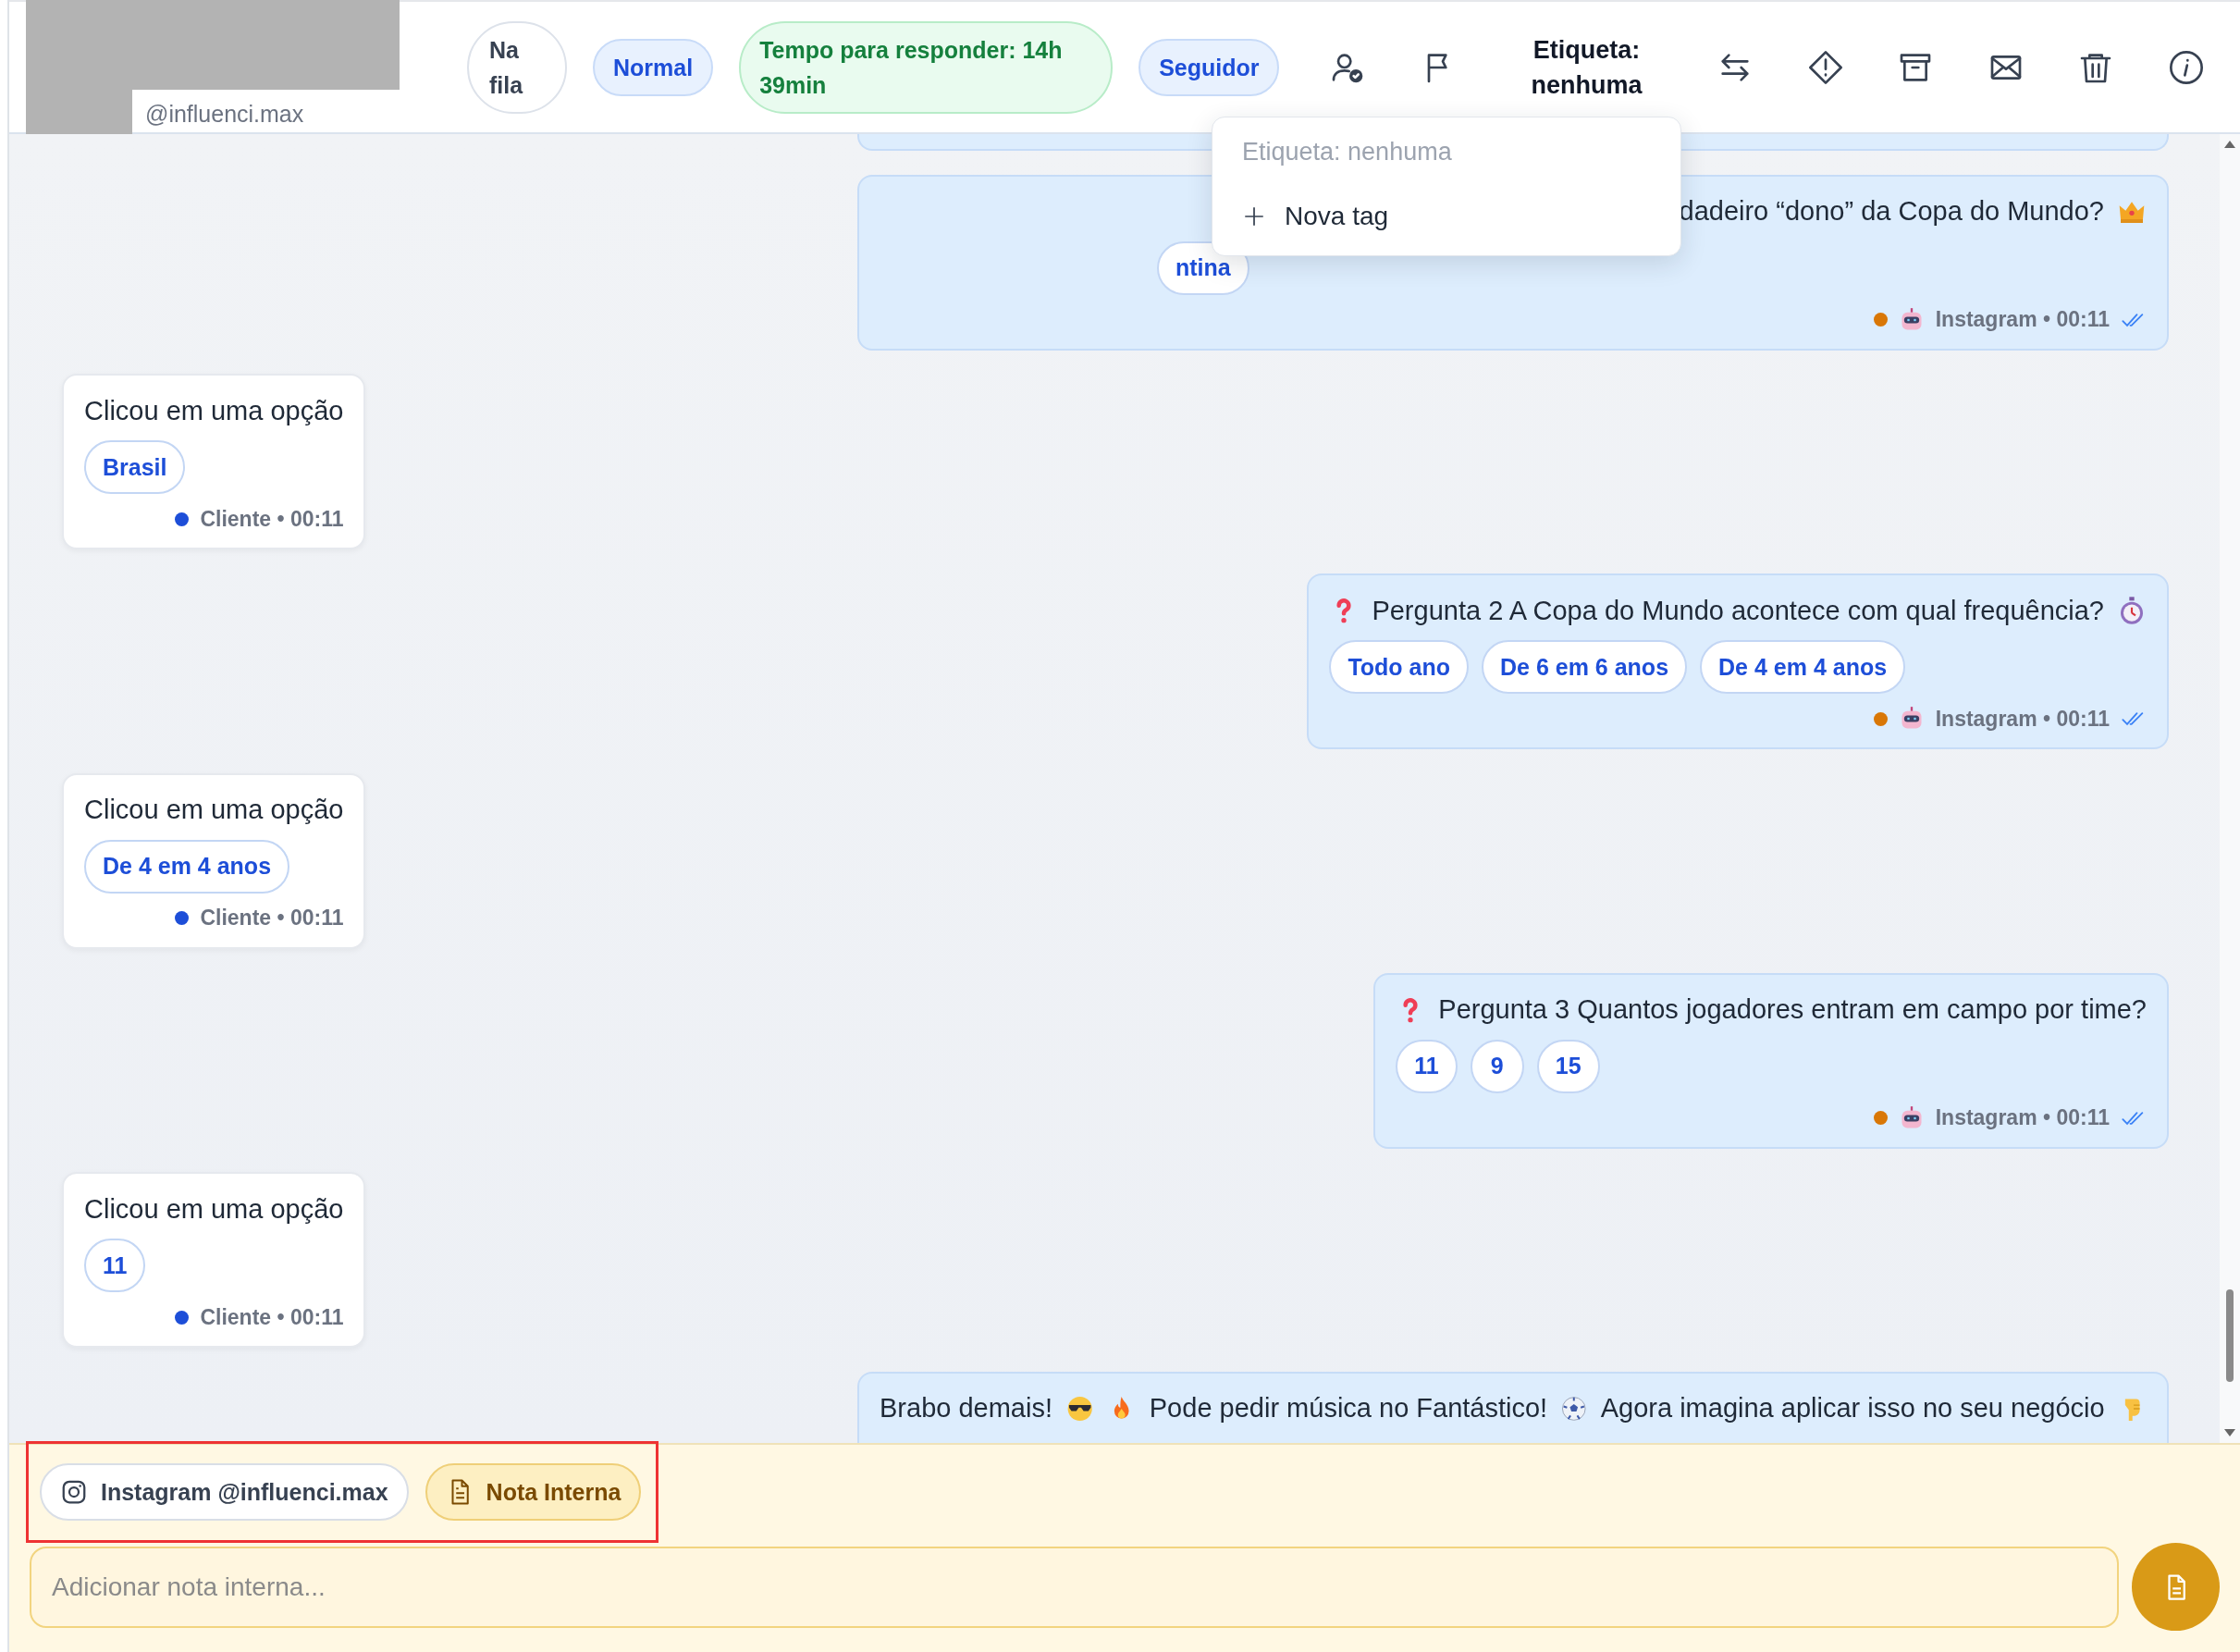 This screenshot has width=2240, height=1652. What do you see at coordinates (1399, 667) in the screenshot?
I see `option-chip: Todo ano` at bounding box center [1399, 667].